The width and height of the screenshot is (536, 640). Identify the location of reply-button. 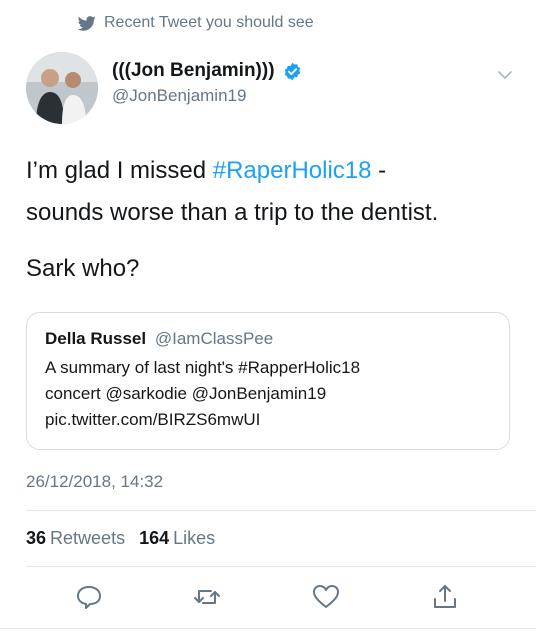
(89, 597).